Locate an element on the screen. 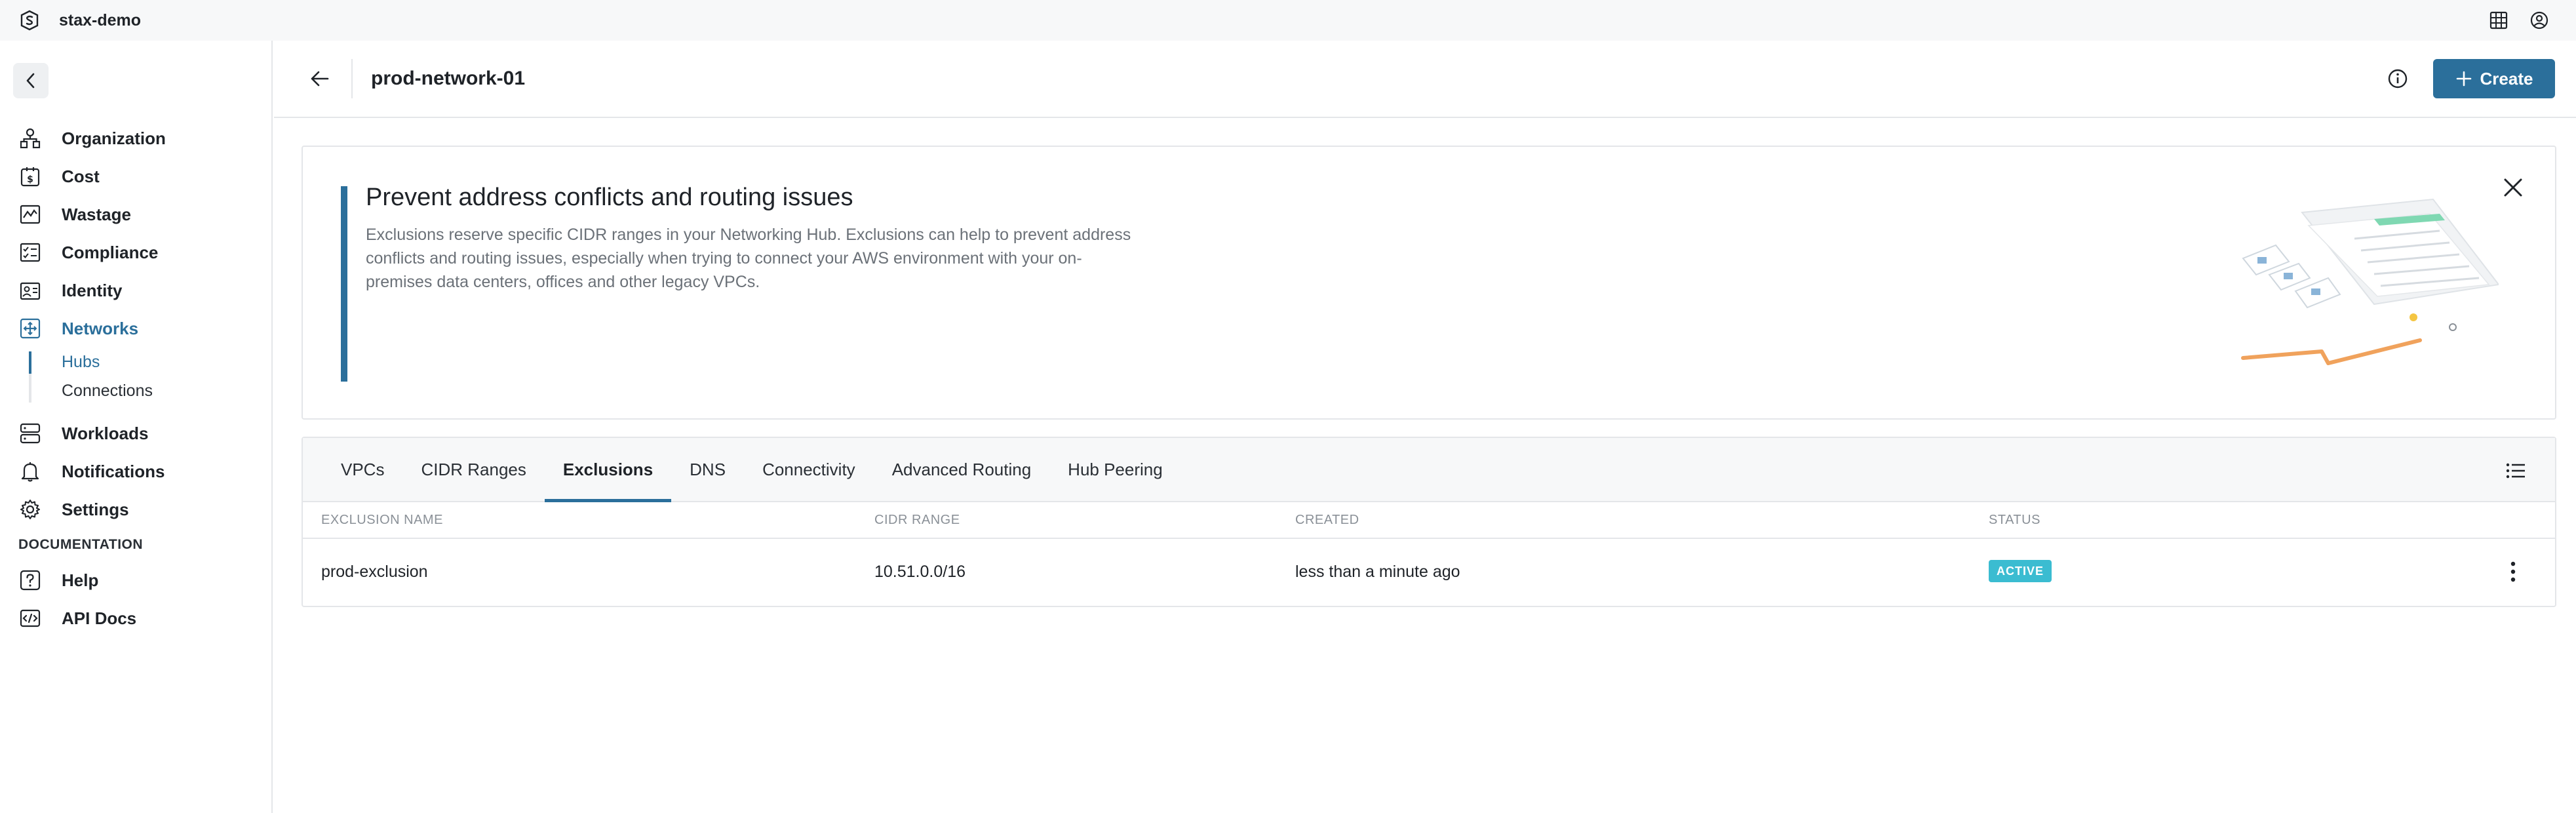 The width and height of the screenshot is (2576, 813). back-button is located at coordinates (320, 79).